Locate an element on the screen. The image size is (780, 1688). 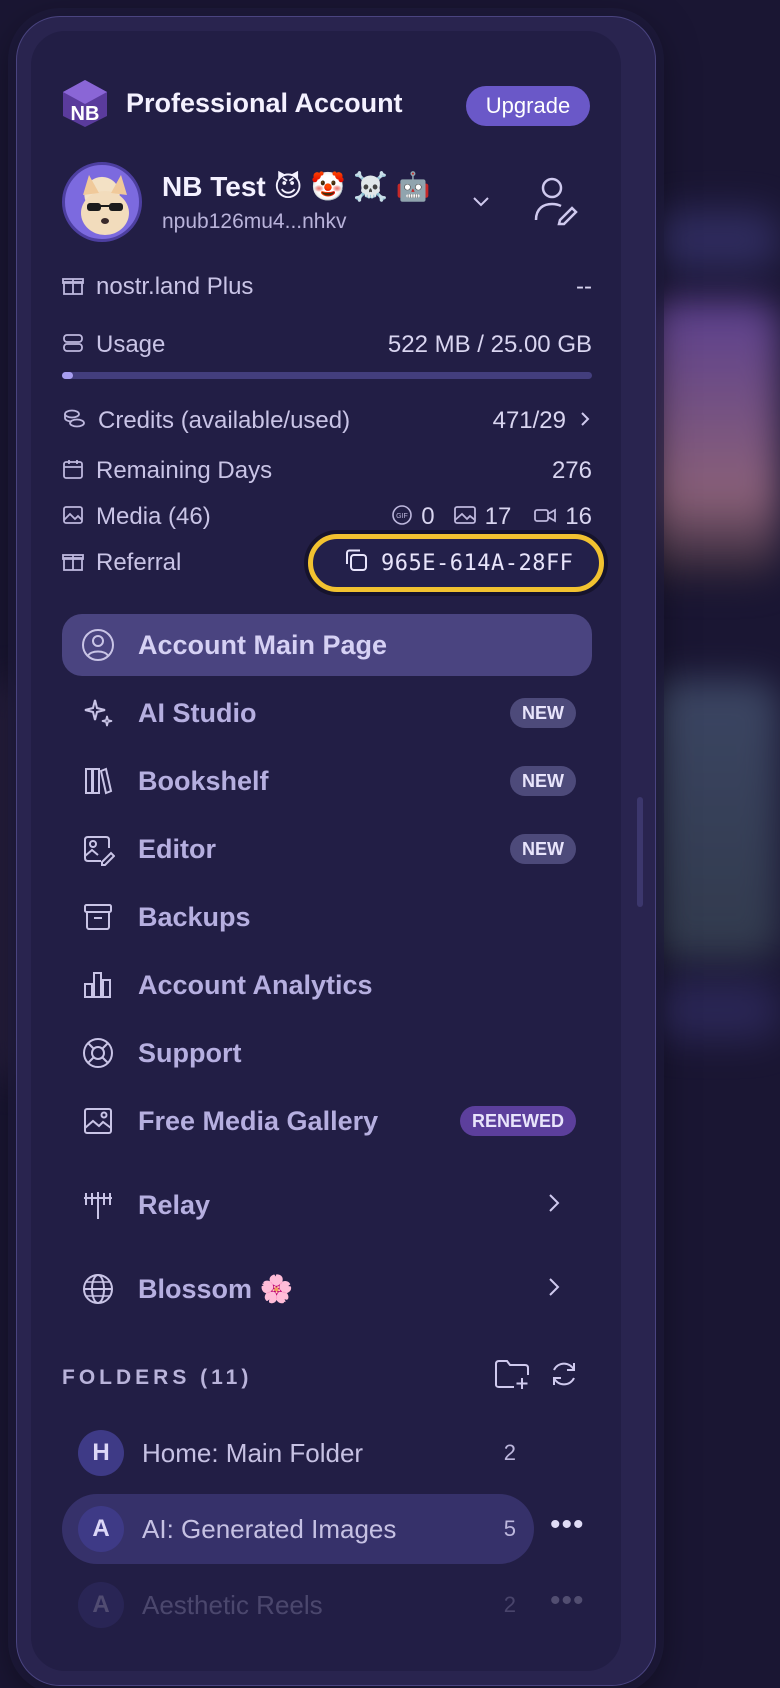
user-edit-icon is located at coordinates (555, 203).